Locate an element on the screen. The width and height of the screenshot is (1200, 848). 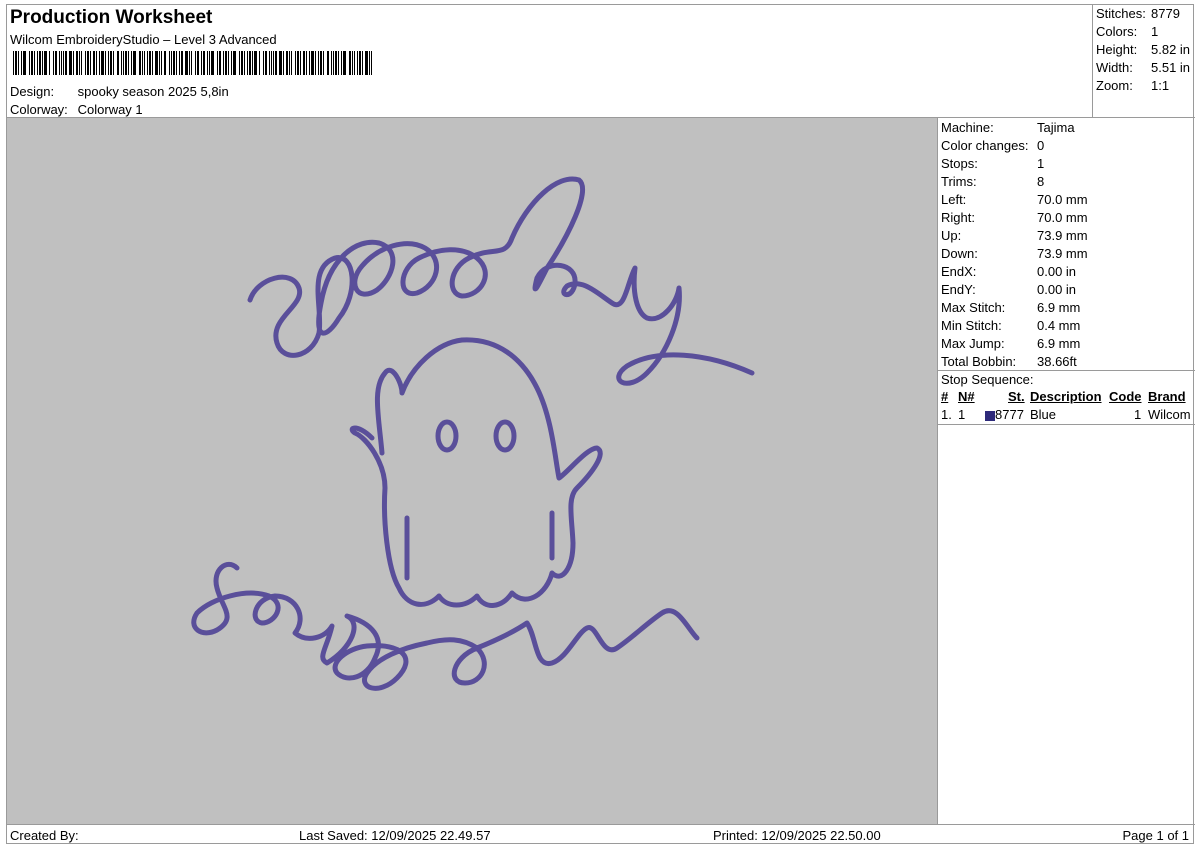
machine-info-row: EndY: 0.00 in is located at coordinates (1008, 290).